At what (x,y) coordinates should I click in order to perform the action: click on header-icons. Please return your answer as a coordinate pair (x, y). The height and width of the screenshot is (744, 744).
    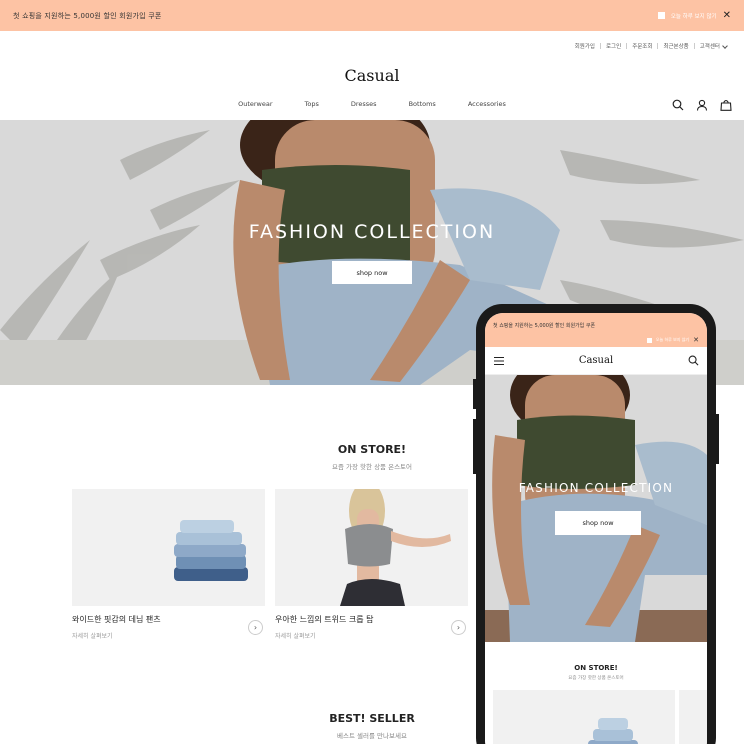
    Looking at the image, I should click on (702, 105).